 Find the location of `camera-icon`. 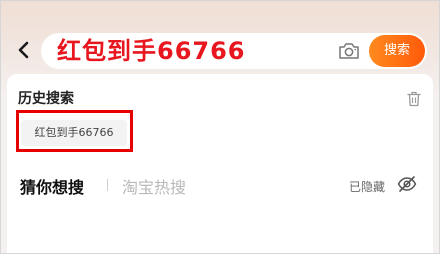

camera-icon is located at coordinates (349, 51).